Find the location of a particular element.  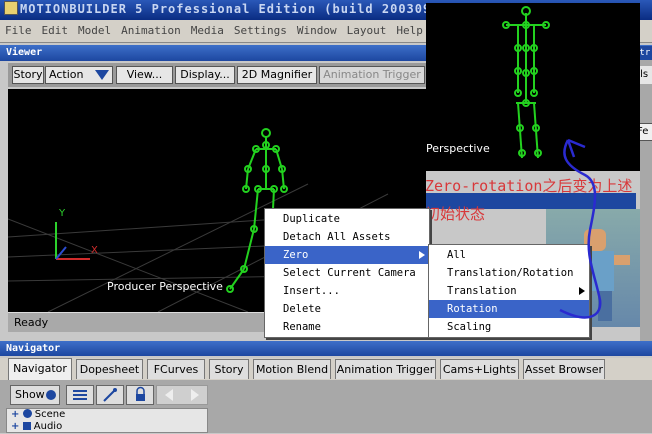

axis-y-label: Y is located at coordinates (62, 213).